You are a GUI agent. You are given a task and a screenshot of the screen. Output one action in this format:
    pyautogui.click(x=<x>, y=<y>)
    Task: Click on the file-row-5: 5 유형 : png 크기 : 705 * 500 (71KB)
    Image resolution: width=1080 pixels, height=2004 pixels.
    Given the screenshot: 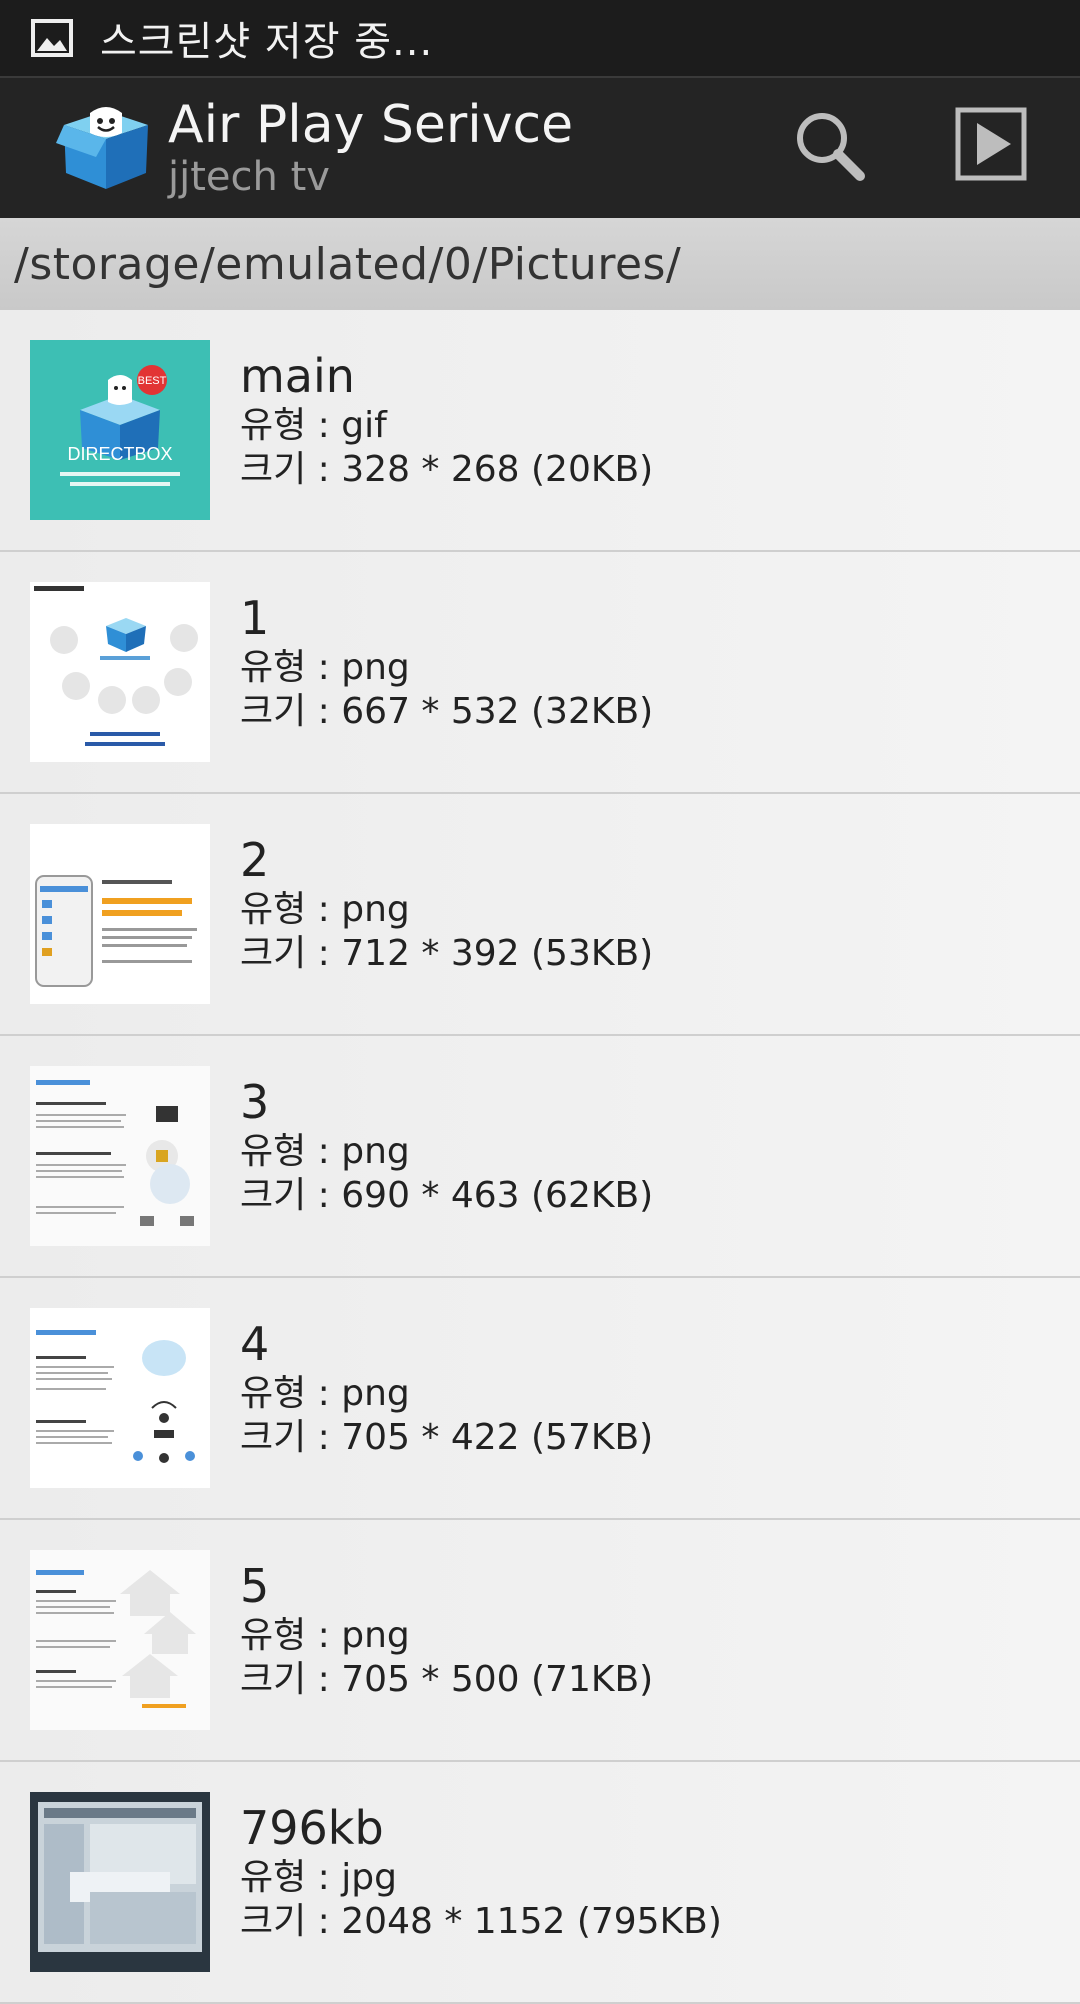 What is the action you would take?
    pyautogui.click(x=540, y=1641)
    